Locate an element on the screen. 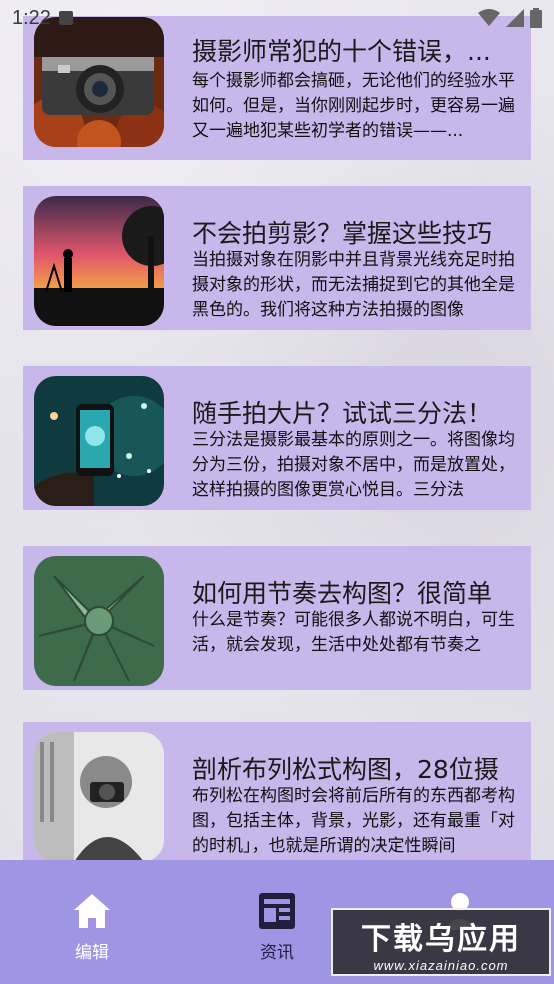 This screenshot has height=984, width=554. status-time: 1:22 is located at coordinates (31, 17).